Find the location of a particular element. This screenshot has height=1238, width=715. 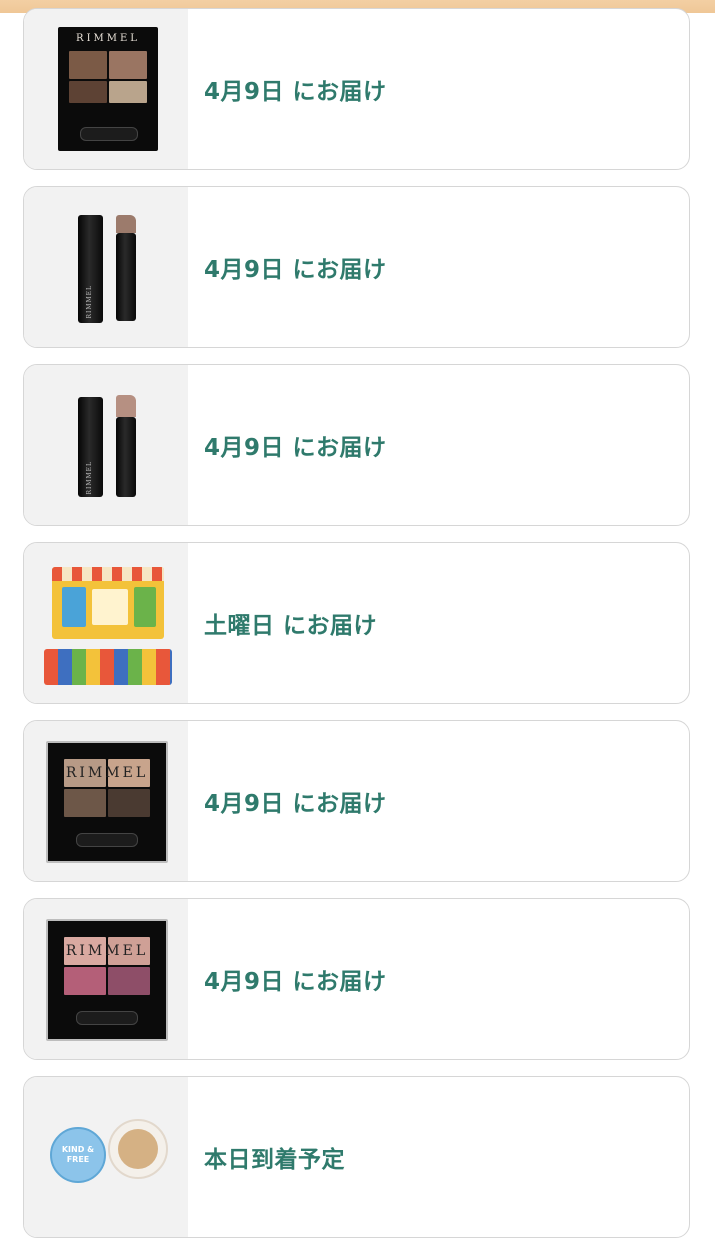

compact-base-icon is located at coordinates (138, 1149).